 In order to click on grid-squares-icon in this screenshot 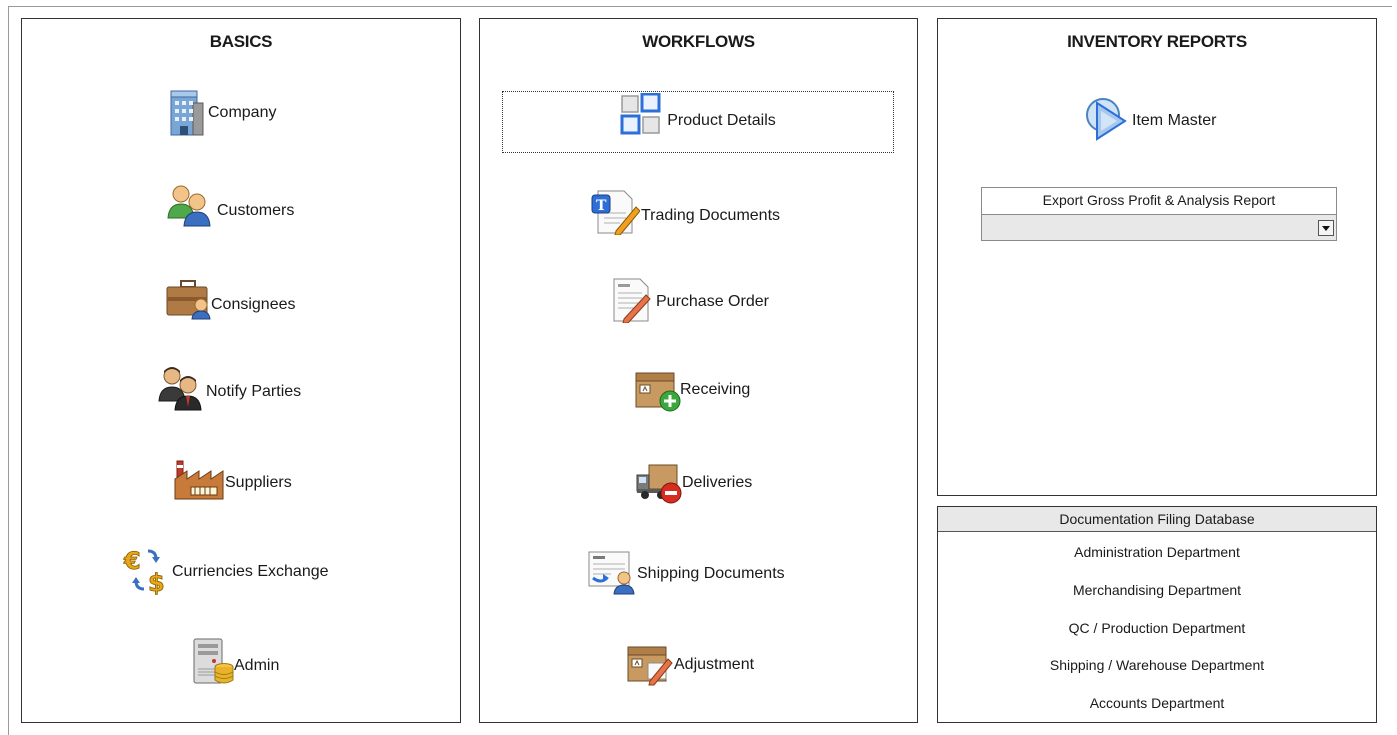, I will do `click(640, 114)`.